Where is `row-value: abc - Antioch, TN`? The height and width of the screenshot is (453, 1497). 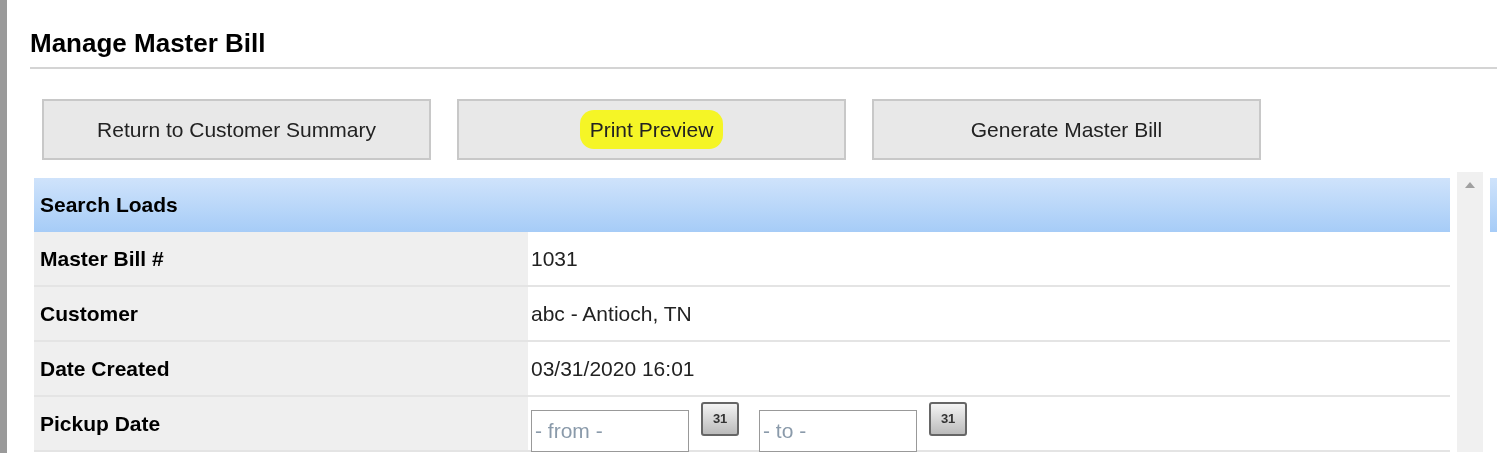 row-value: abc - Antioch, TN is located at coordinates (611, 313).